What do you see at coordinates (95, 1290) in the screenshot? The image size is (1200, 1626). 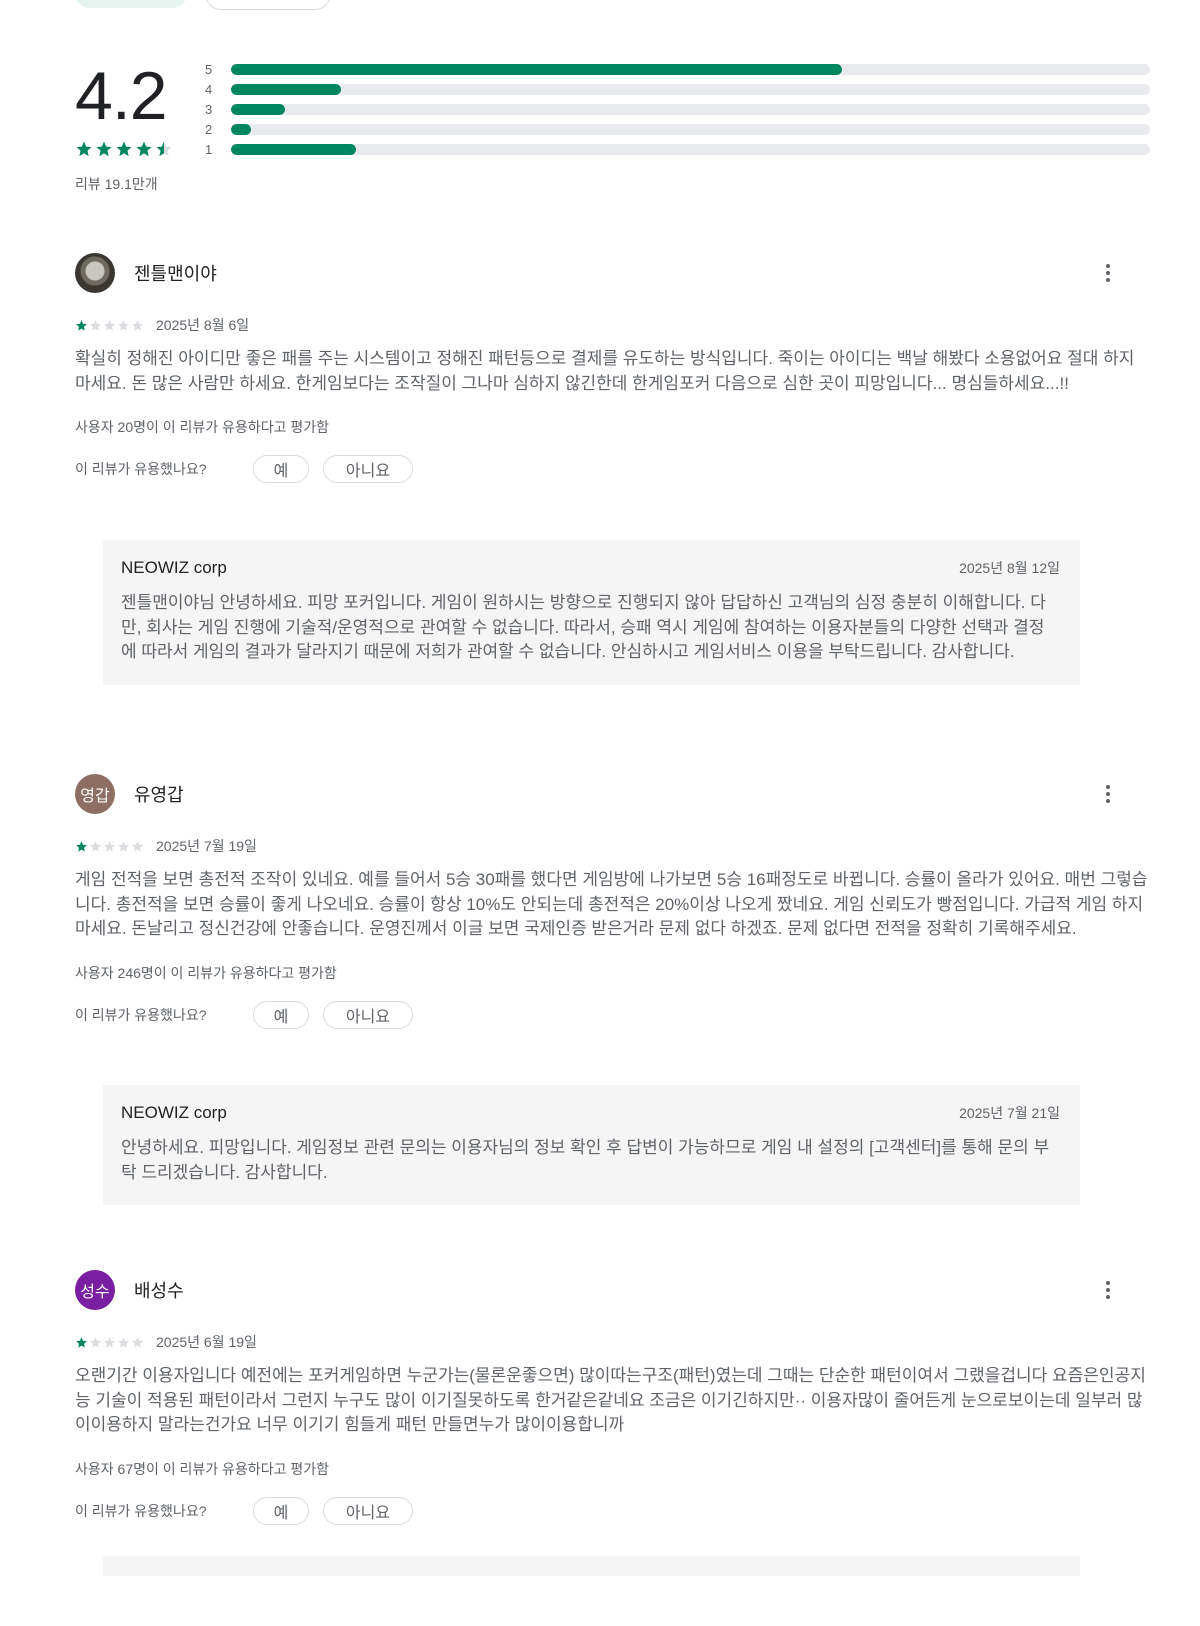 I see `avatar: 성수` at bounding box center [95, 1290].